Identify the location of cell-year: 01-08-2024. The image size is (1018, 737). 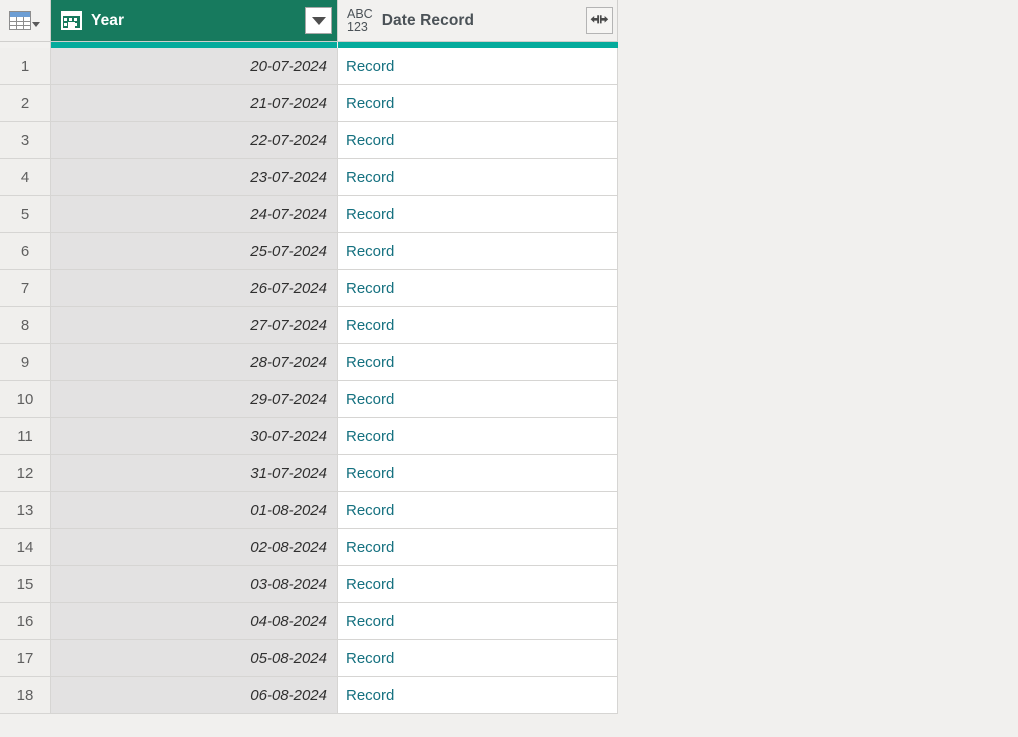
(194, 510).